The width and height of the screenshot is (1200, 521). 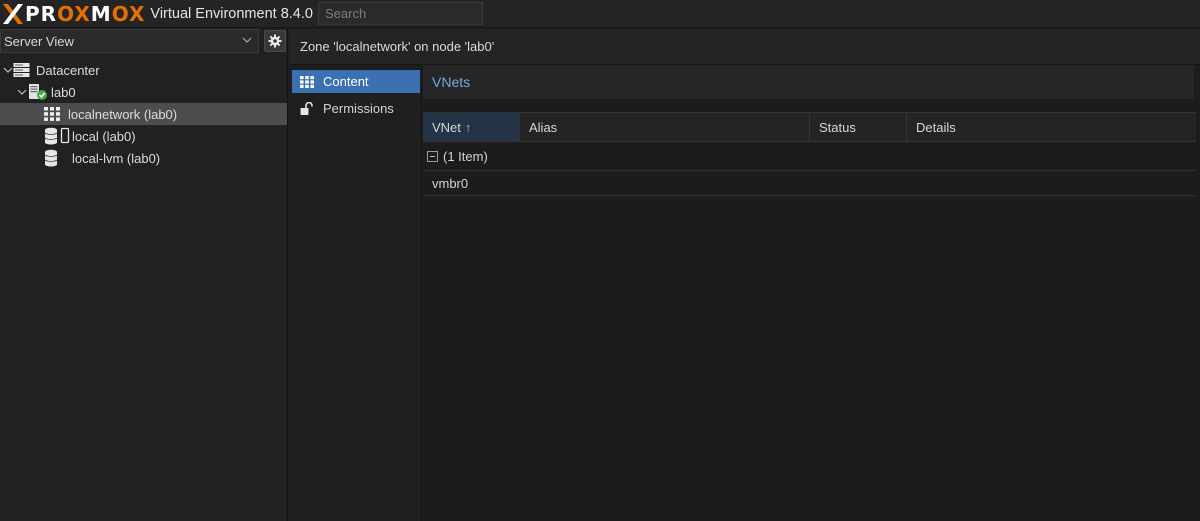 I want to click on nav-item-label: Permissions, so click(x=358, y=108).